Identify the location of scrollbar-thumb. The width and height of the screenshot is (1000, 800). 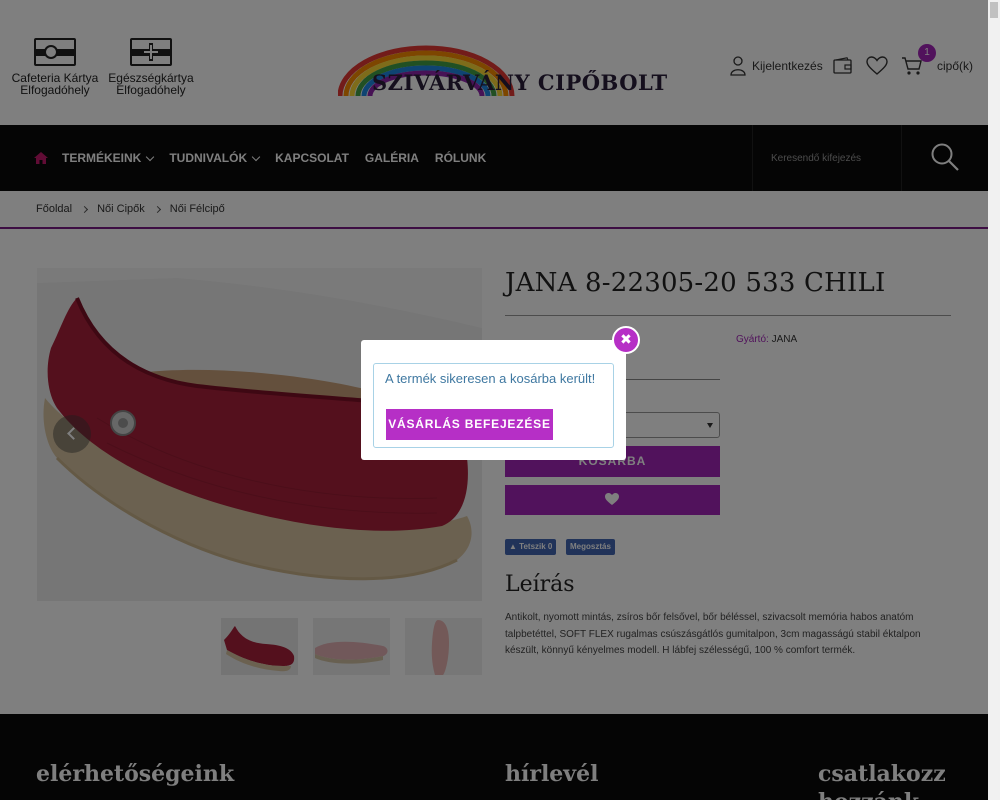
(994, 10).